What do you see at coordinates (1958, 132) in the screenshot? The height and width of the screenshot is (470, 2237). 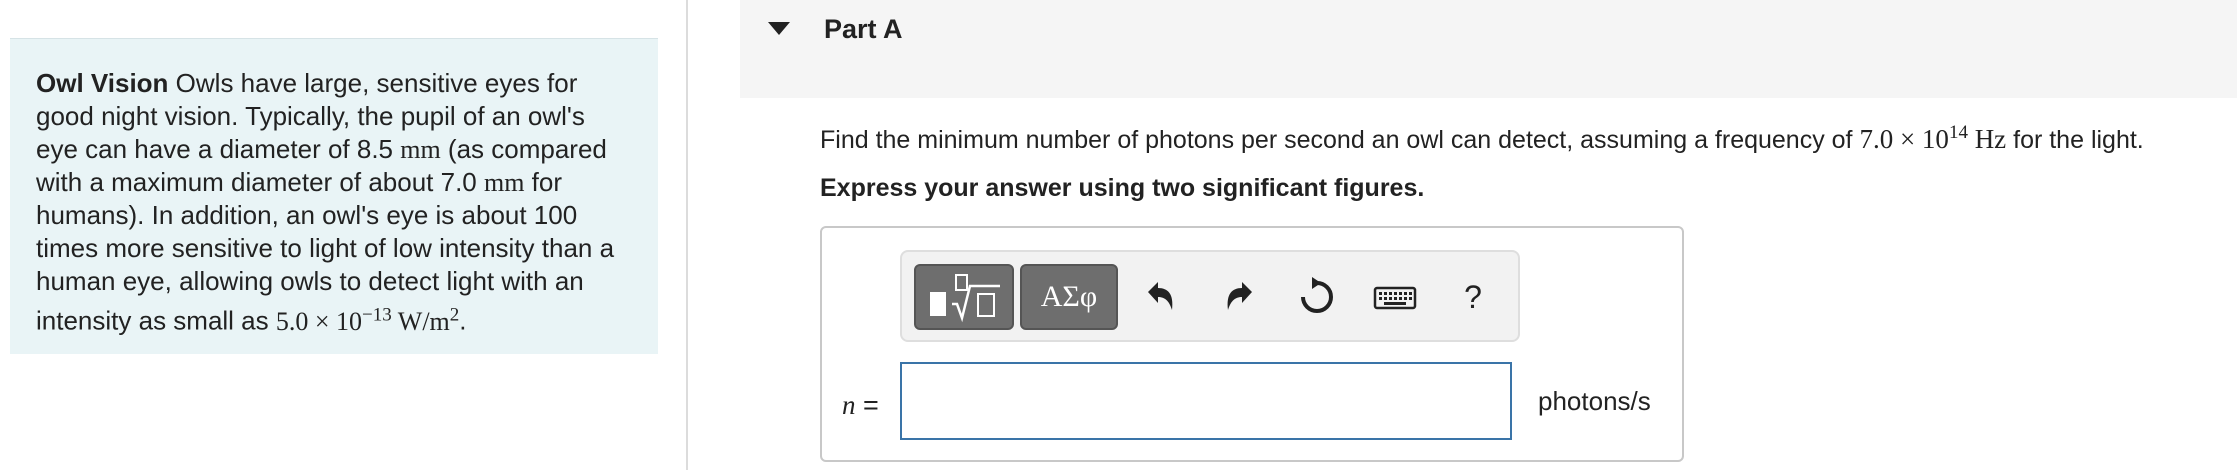 I see `frequency-exponent: 14` at bounding box center [1958, 132].